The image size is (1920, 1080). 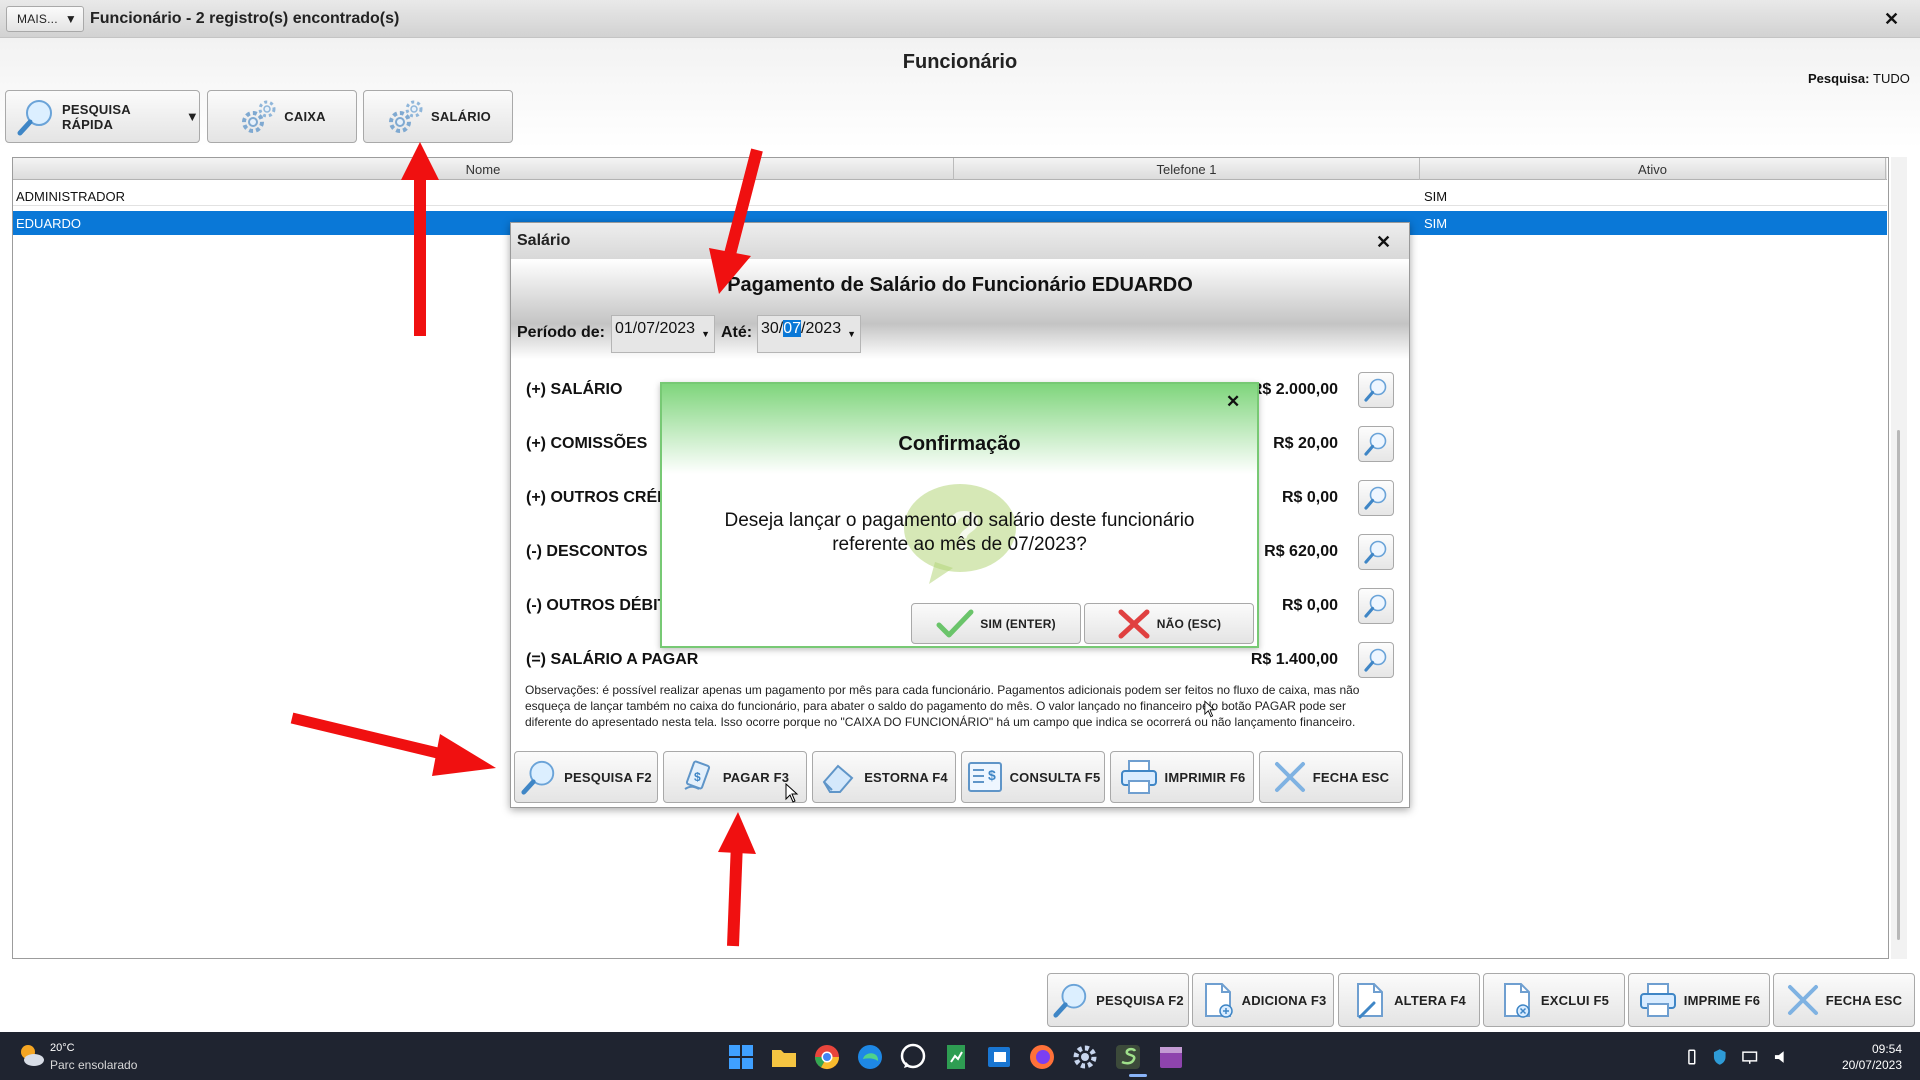 I want to click on search-scope-value: TUDO, so click(x=1891, y=78).